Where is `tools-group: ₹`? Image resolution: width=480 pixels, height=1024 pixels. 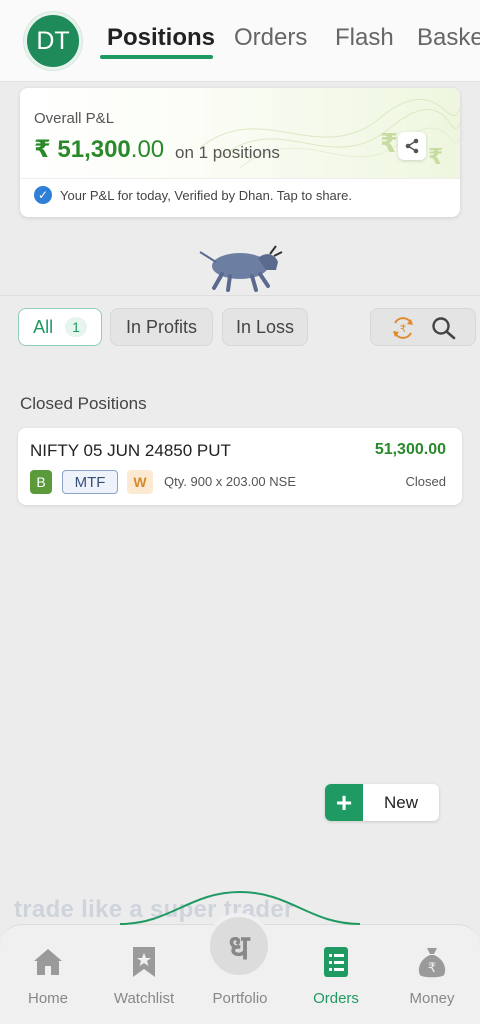
tools-group: ₹ is located at coordinates (423, 327).